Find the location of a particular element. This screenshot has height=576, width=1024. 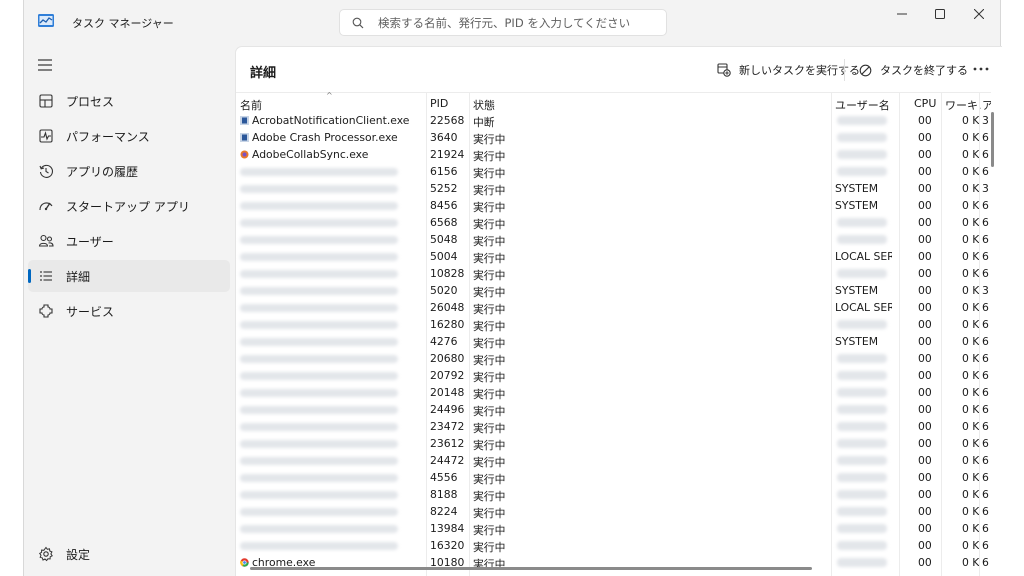

table-row: 8456 実行中 SYSTEM 00 0 K6 is located at coordinates (613, 205).